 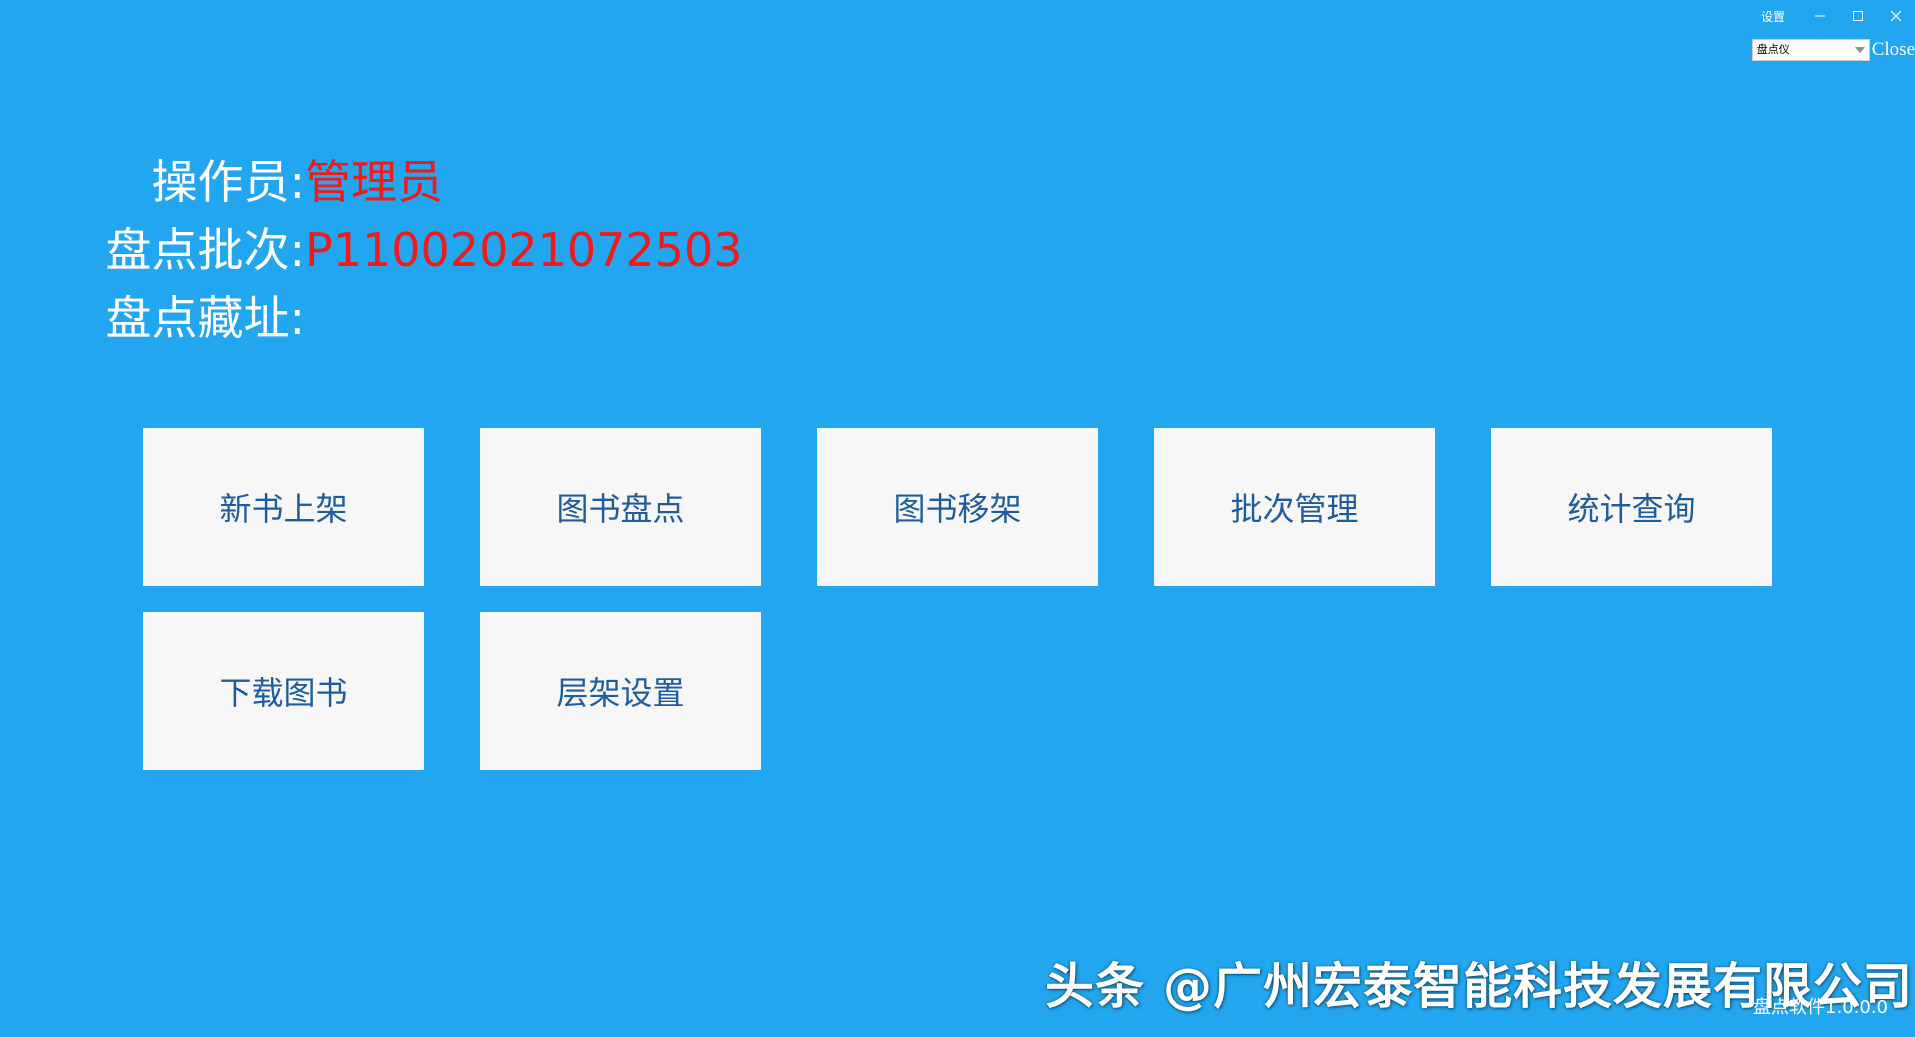 What do you see at coordinates (524, 250) in the screenshot?
I see `batch-value: P11002021072503` at bounding box center [524, 250].